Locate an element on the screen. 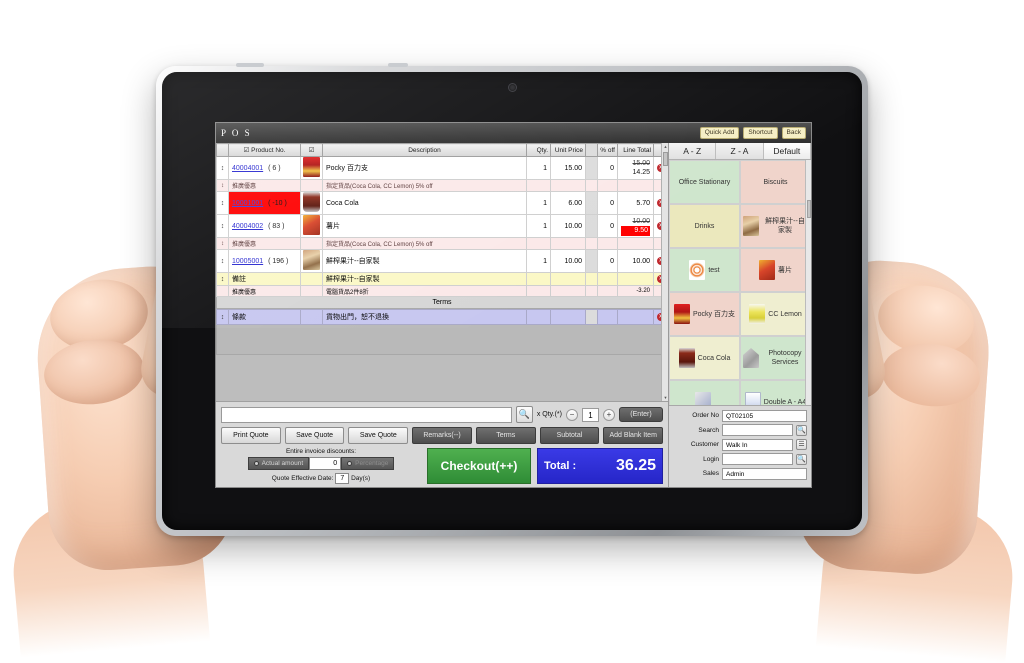 The width and height of the screenshot is (1024, 663). col-line-total: Line Total is located at coordinates (635, 150).